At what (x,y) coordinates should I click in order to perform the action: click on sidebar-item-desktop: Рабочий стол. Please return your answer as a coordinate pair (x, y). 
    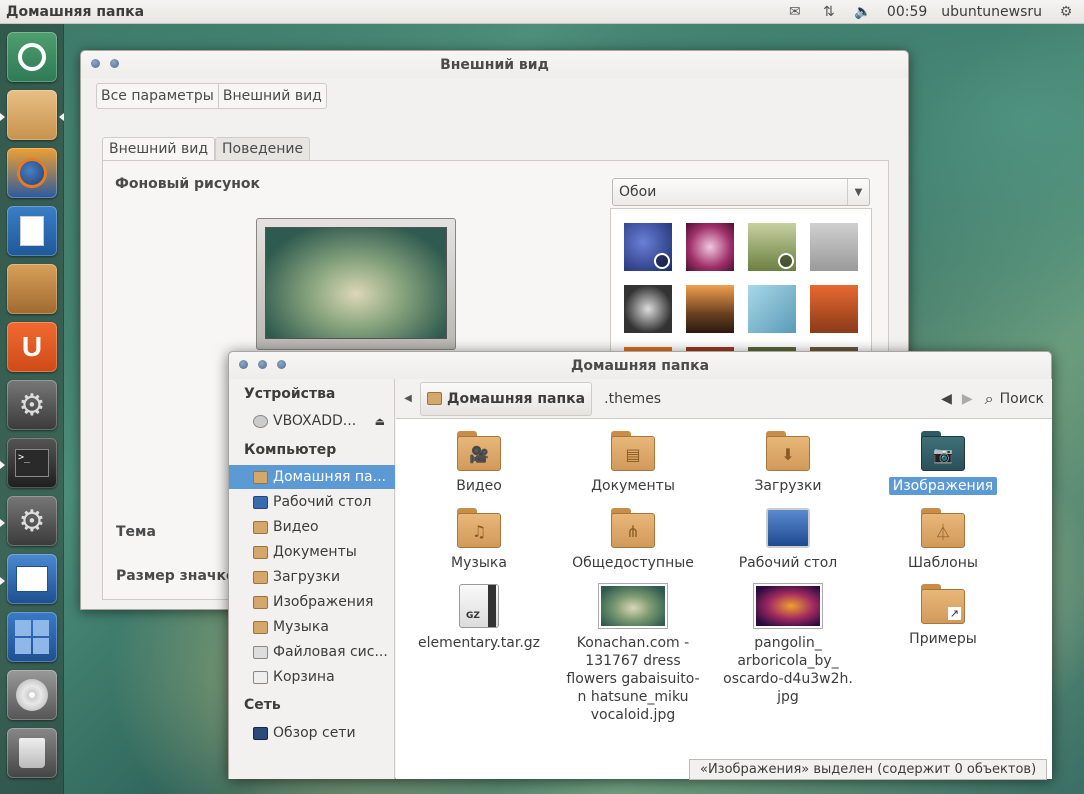
    Looking at the image, I should click on (312, 502).